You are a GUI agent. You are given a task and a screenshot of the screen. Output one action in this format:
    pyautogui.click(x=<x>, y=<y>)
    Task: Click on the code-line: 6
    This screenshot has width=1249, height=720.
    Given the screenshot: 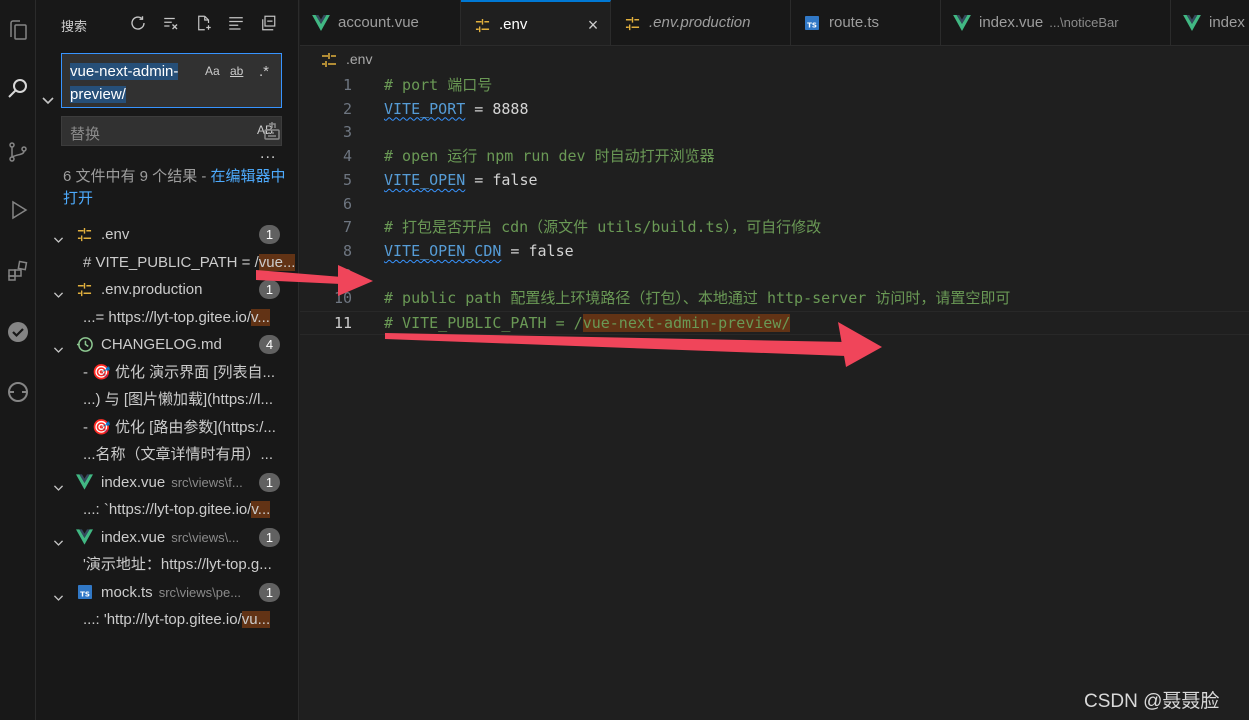 What is the action you would take?
    pyautogui.click(x=774, y=205)
    